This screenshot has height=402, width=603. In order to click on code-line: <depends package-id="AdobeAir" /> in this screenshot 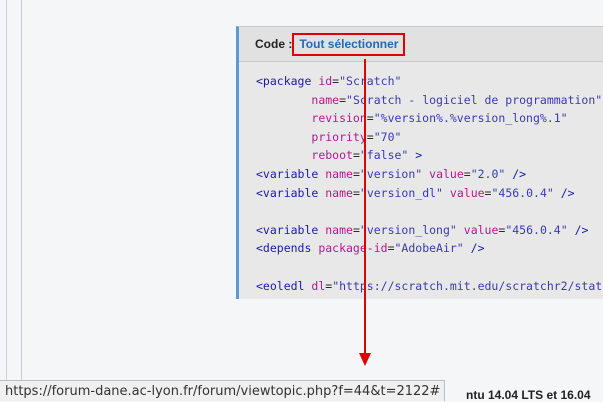, I will do `click(429, 248)`.